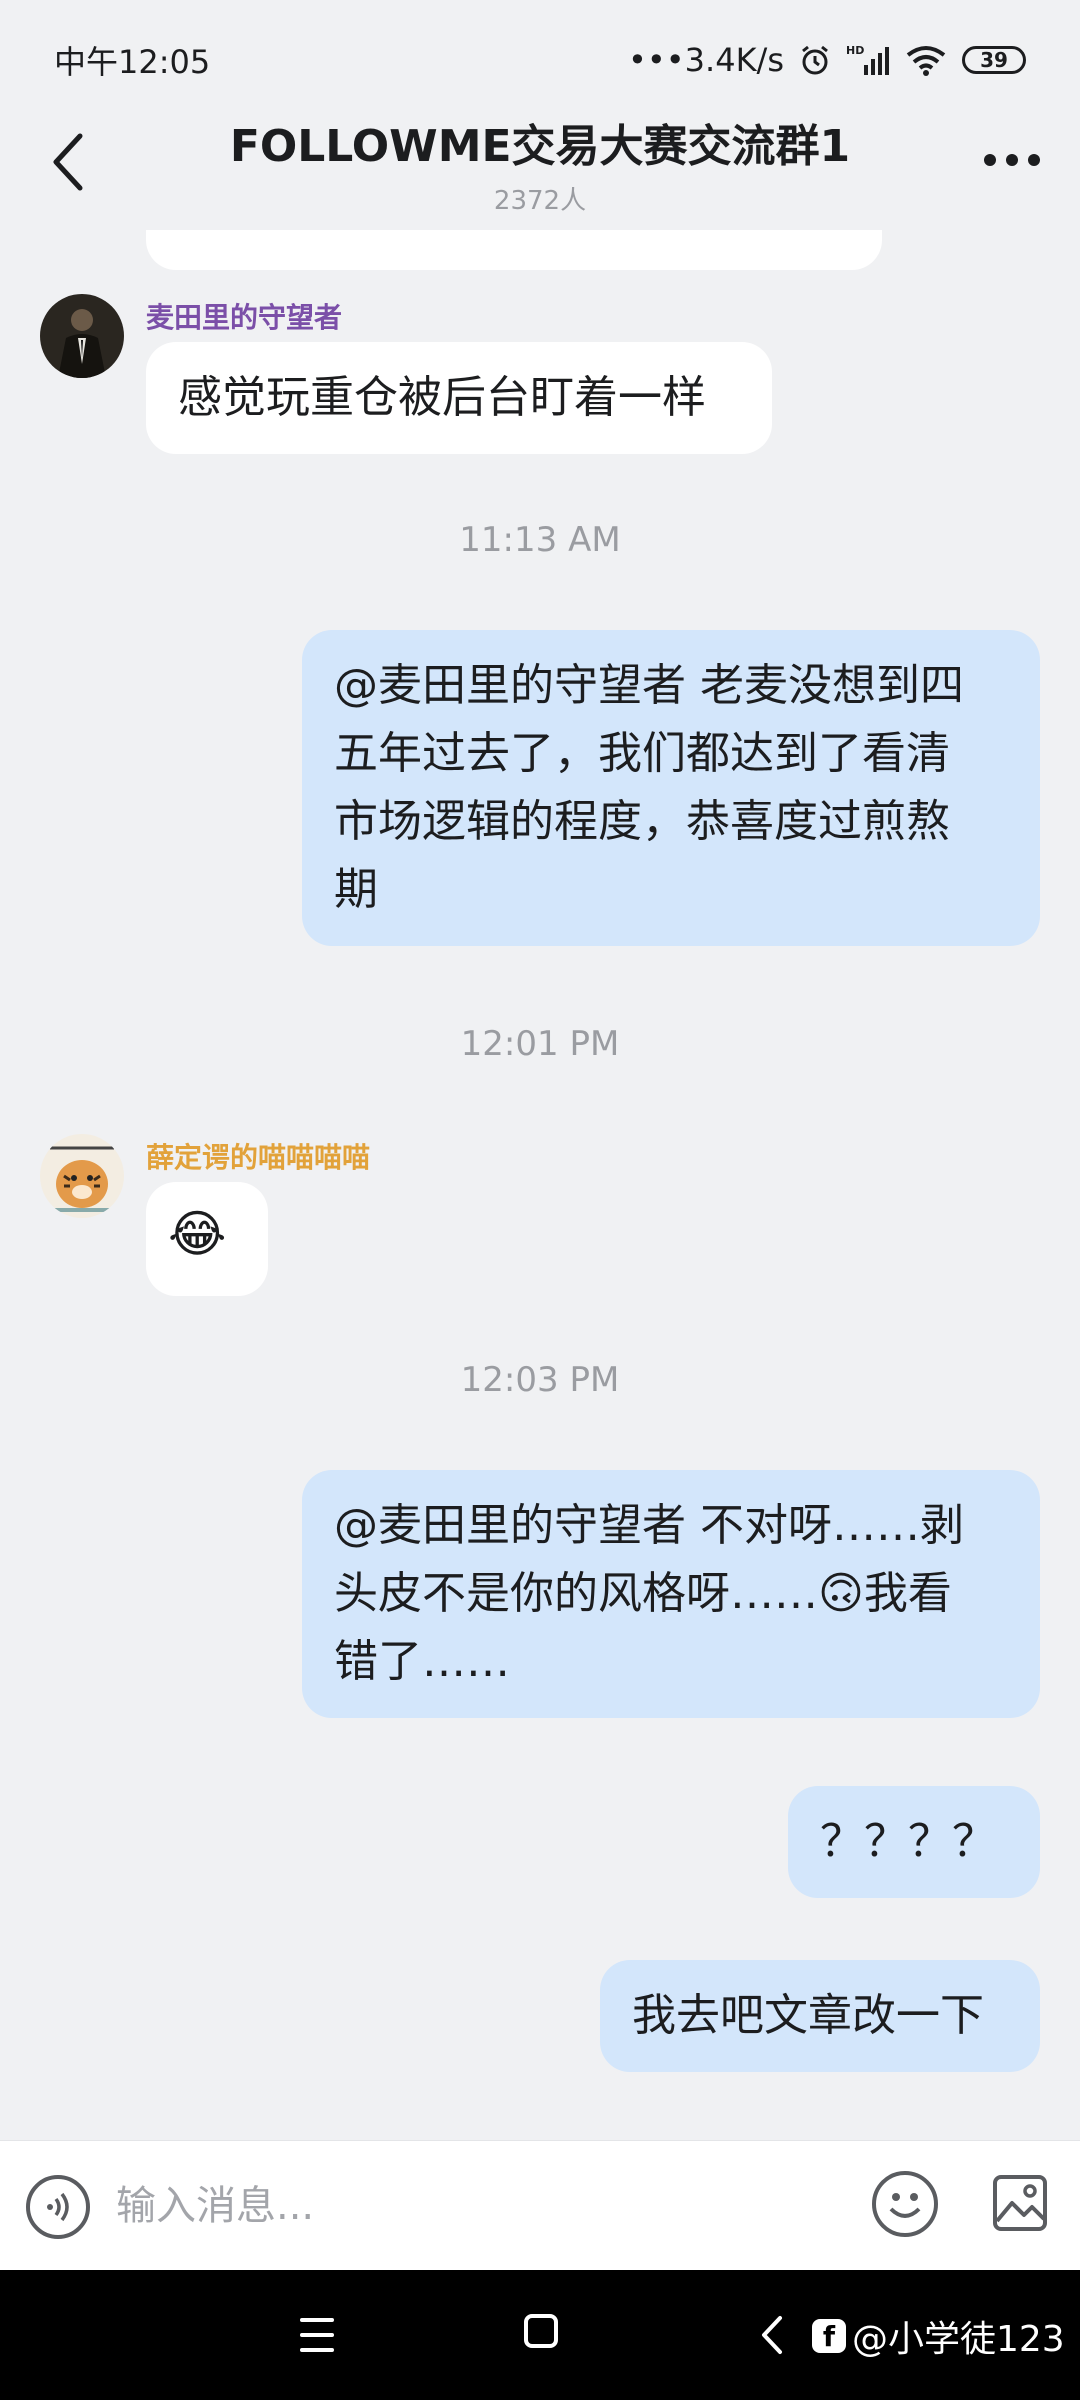 Image resolution: width=1080 pixels, height=2400 pixels. What do you see at coordinates (258, 1156) in the screenshot?
I see `sender-name: 薛定谔的喵喵喵喵` at bounding box center [258, 1156].